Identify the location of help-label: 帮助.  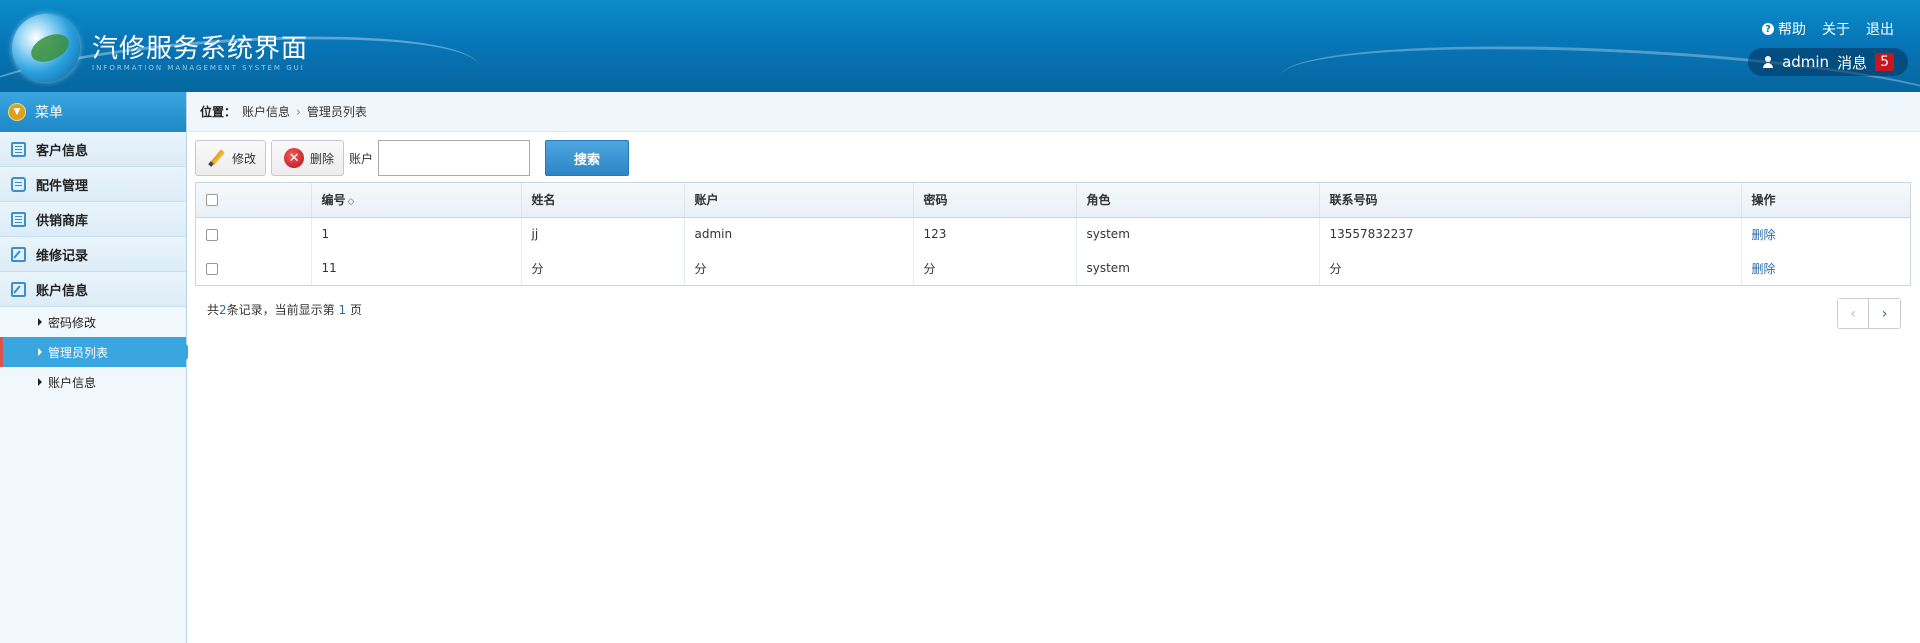
(1792, 30).